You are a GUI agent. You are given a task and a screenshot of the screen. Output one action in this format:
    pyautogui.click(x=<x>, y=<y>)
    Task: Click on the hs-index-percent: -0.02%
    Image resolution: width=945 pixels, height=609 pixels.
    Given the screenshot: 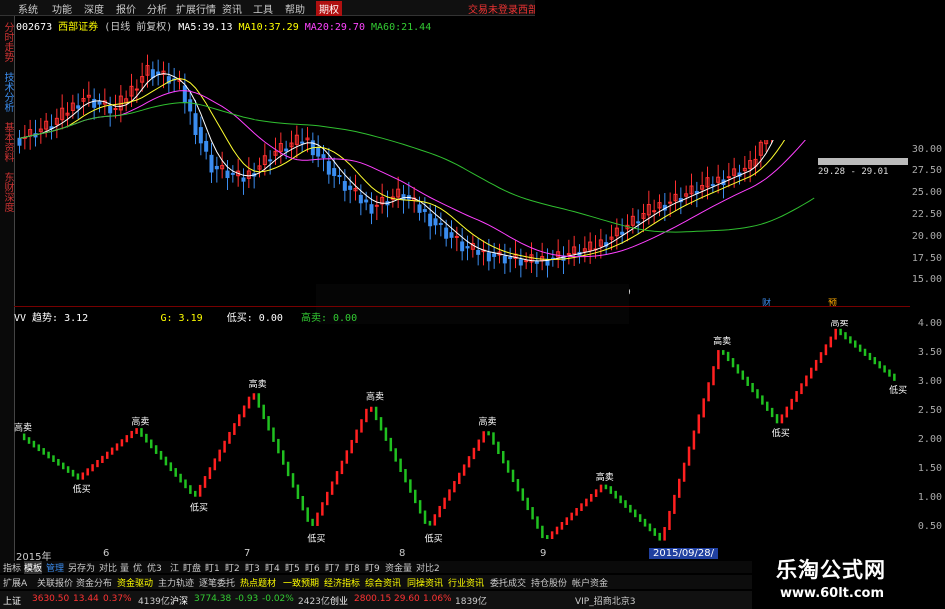 What is the action you would take?
    pyautogui.click(x=278, y=599)
    